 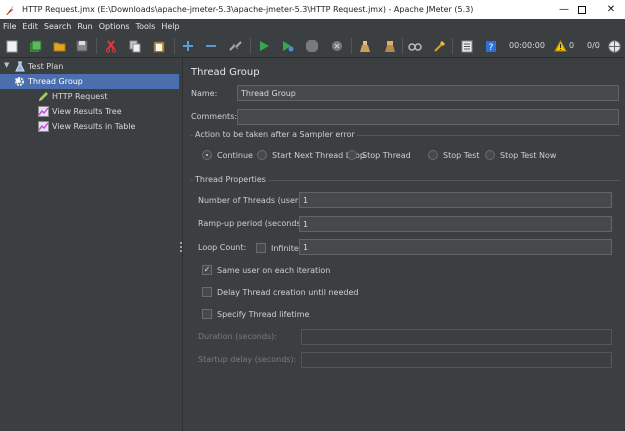 I want to click on warning-count: 0, so click(x=572, y=45).